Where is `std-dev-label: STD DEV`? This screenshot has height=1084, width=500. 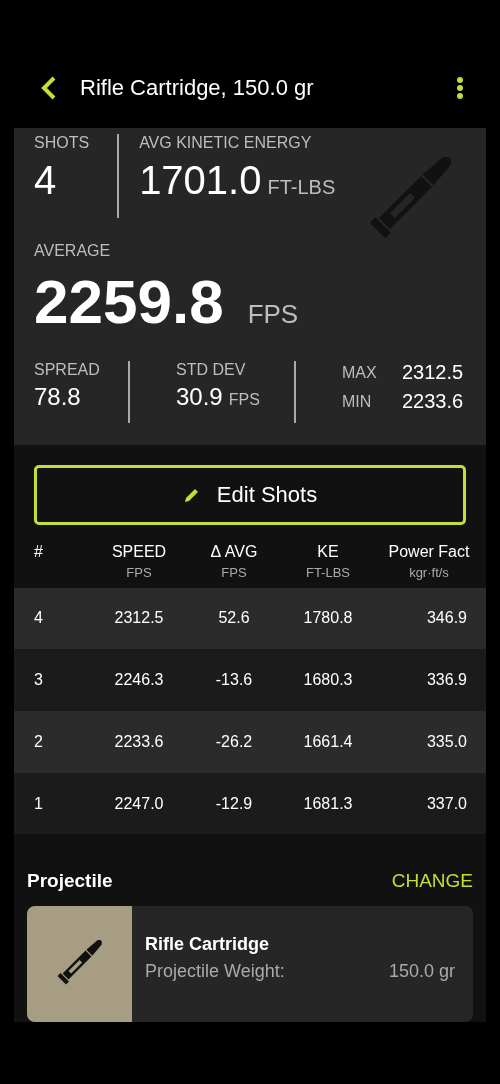 std-dev-label: STD DEV is located at coordinates (211, 370).